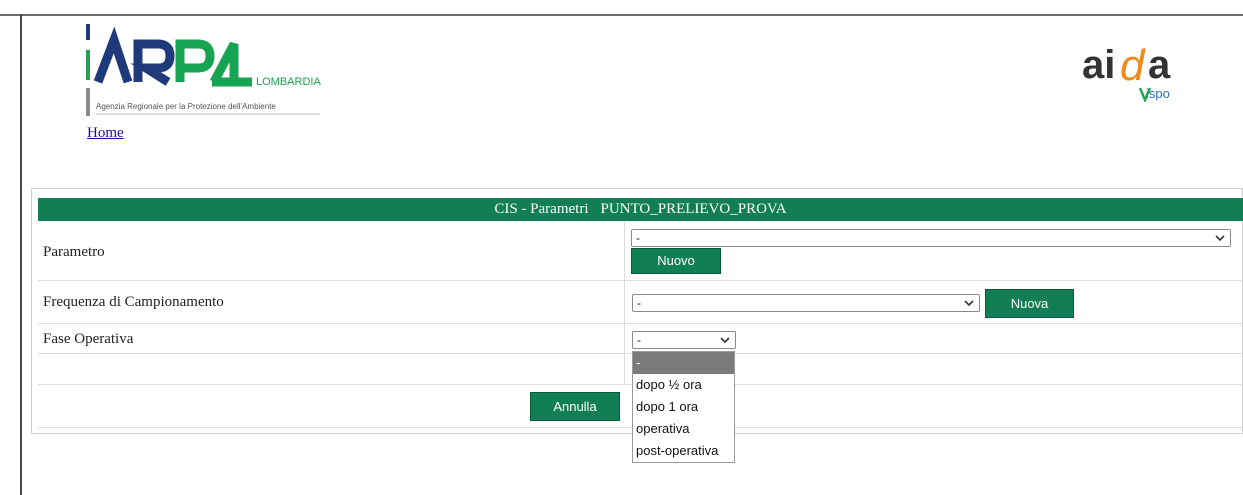 This screenshot has width=1243, height=495. What do you see at coordinates (541, 209) in the screenshot?
I see `panel-title-prefix: CIS - Parametri` at bounding box center [541, 209].